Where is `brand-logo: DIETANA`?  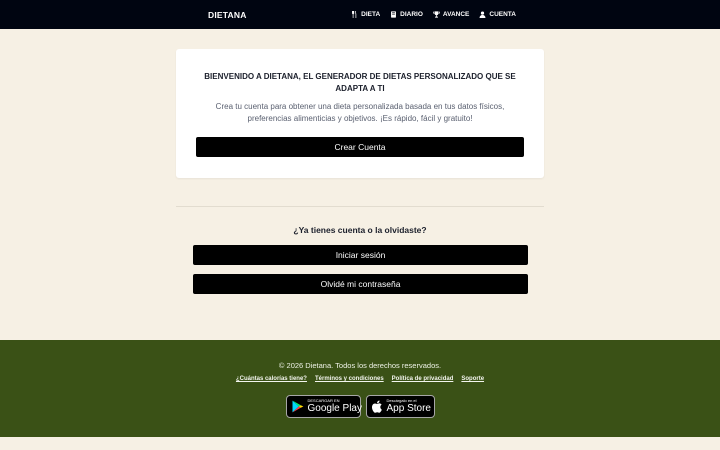
brand-logo: DIETANA is located at coordinates (227, 14).